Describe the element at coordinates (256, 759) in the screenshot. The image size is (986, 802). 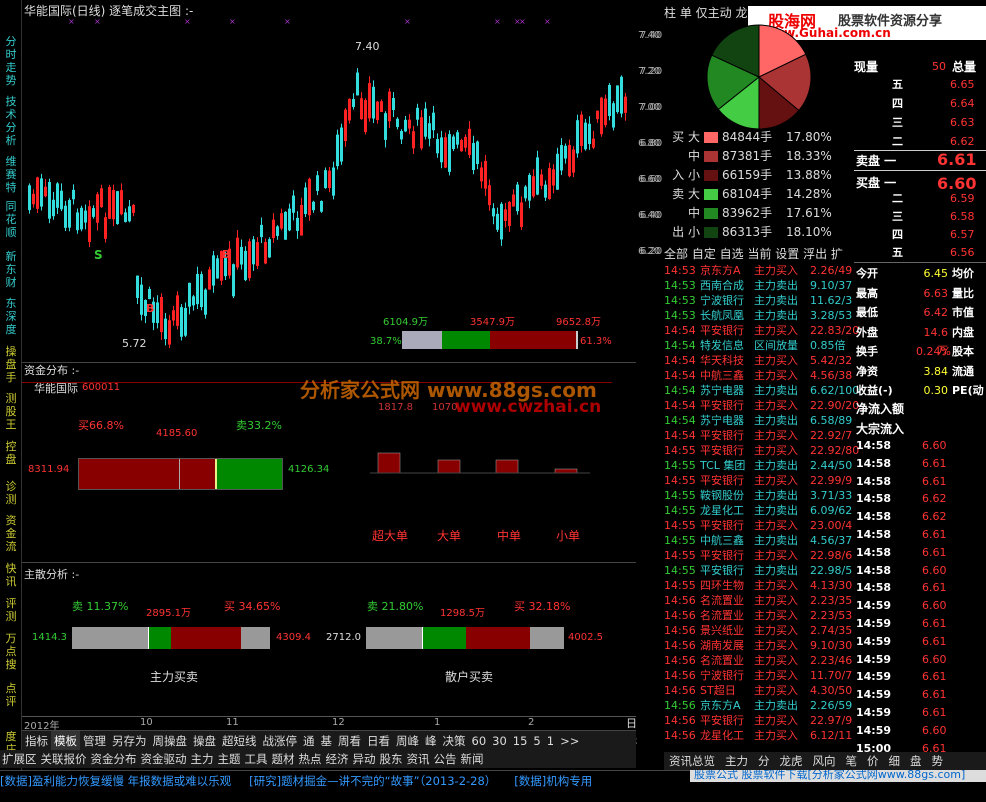
I see `extension-tab: 工具` at that location.